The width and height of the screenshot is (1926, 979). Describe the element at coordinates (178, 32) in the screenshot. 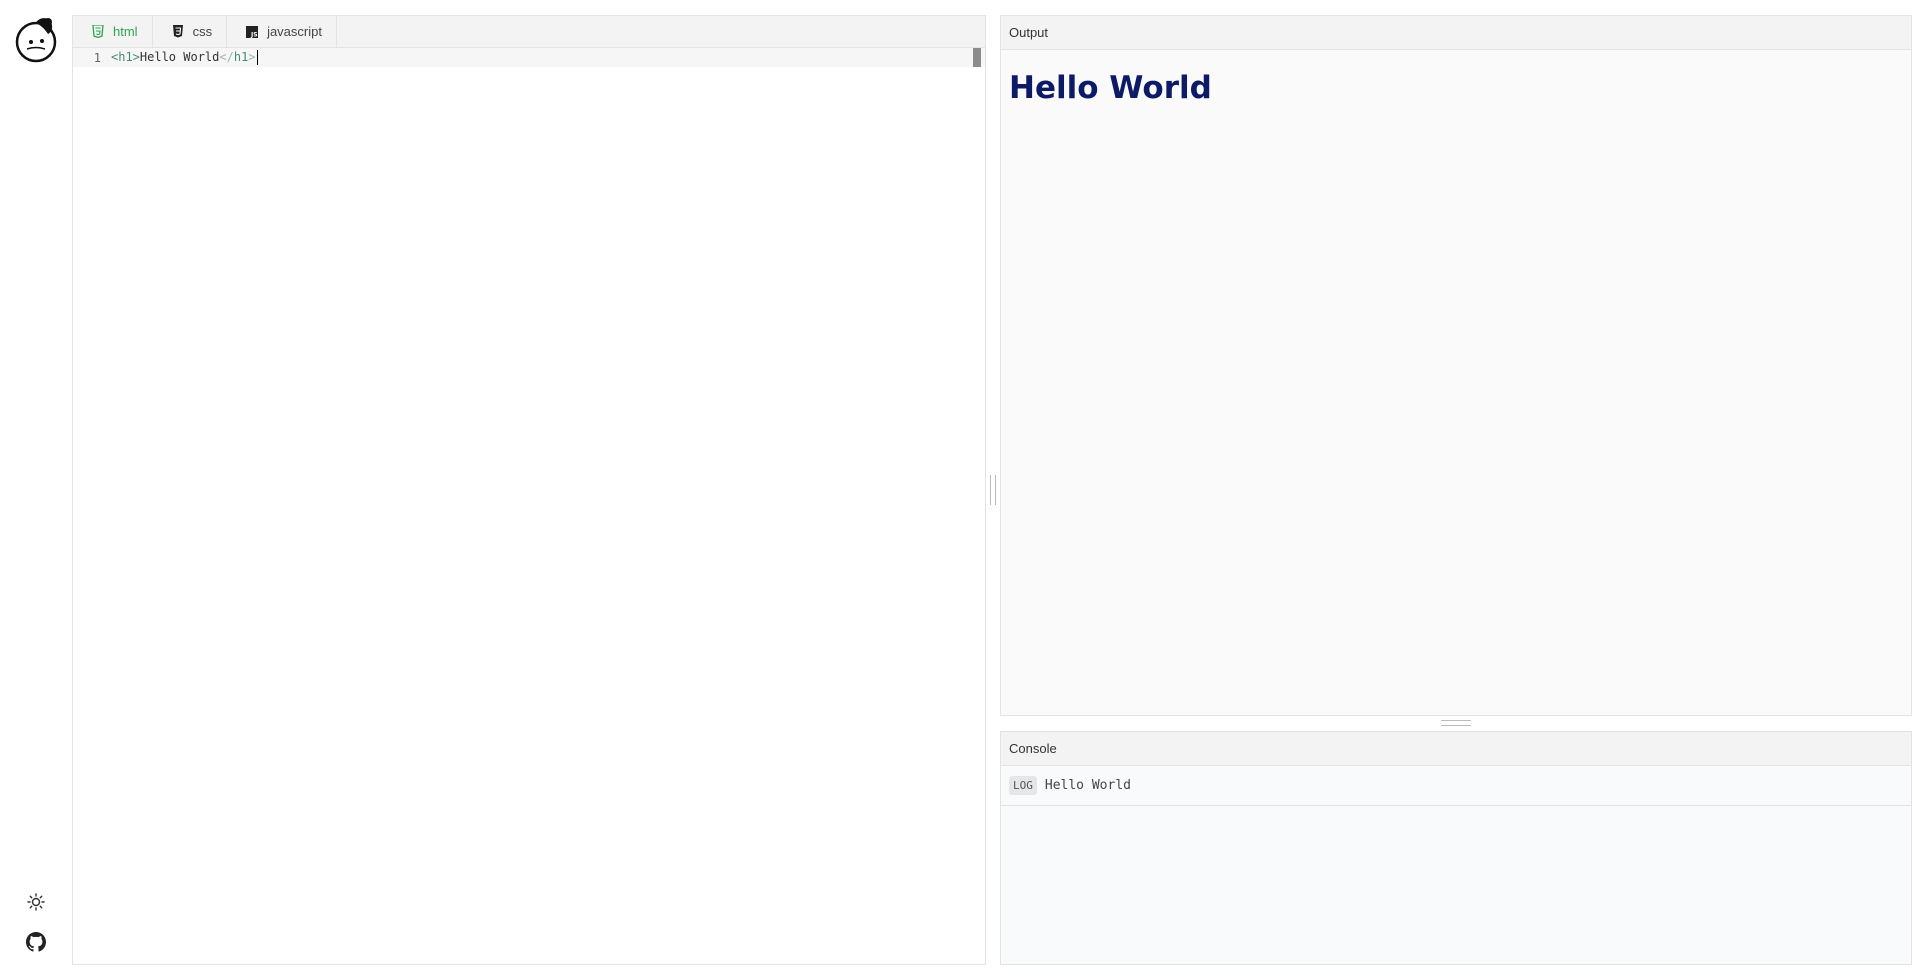

I see `css3-icon` at that location.